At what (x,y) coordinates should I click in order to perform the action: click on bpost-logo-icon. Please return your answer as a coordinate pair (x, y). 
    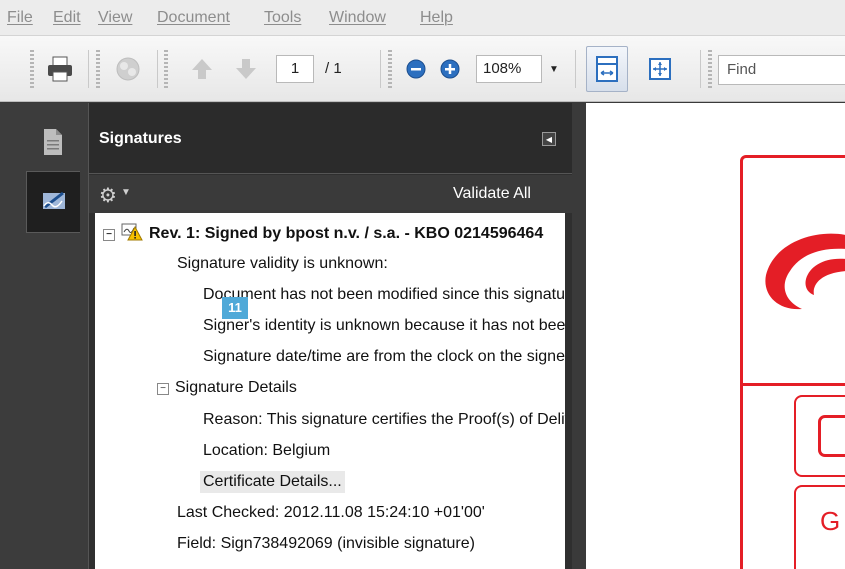
    Looking at the image, I should click on (805, 271).